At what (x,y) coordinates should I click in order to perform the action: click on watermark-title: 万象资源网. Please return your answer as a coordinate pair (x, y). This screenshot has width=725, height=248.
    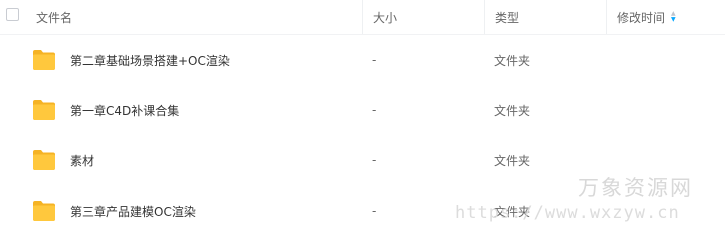
    Looking at the image, I should click on (635, 188).